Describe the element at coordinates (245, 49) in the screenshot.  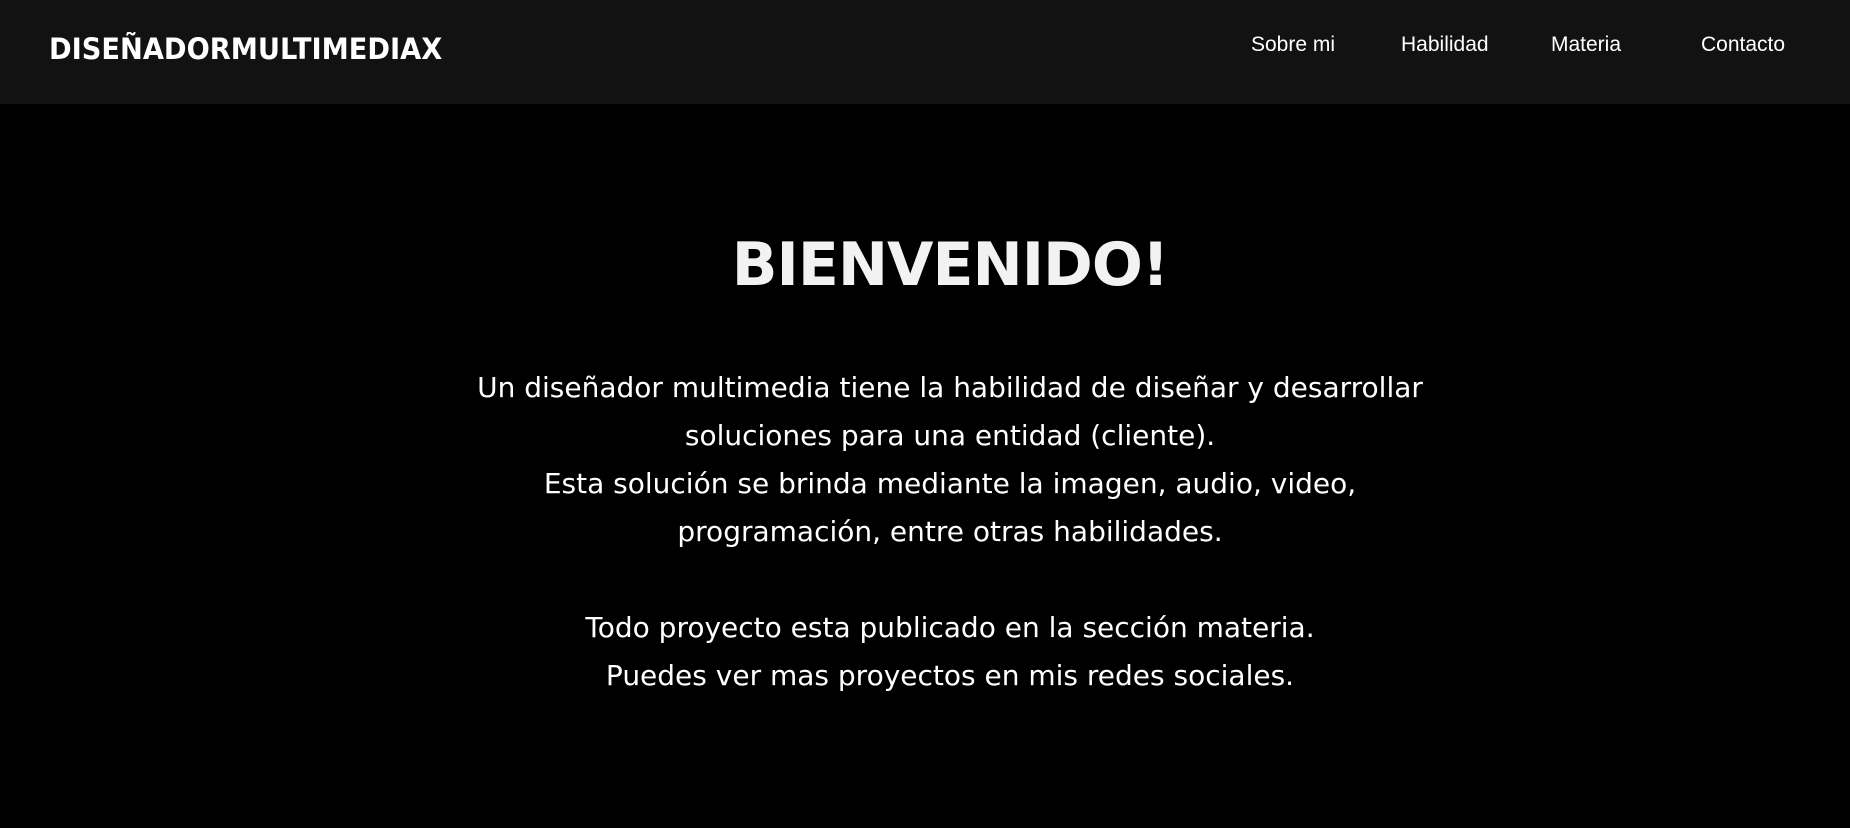
I see `site-logo: DISEÑADORMULTIMEDIAX` at that location.